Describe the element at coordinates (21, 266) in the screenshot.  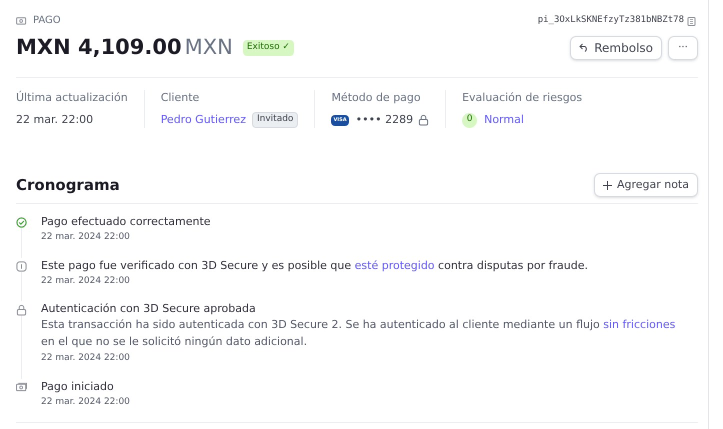
I see `info-icon` at that location.